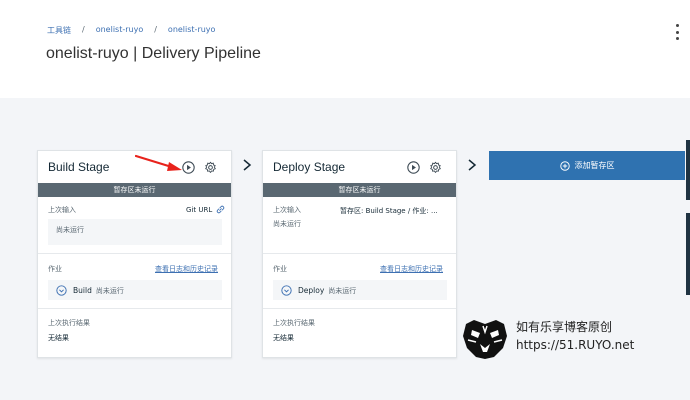 The width and height of the screenshot is (690, 400). I want to click on job-name: Build, so click(82, 290).